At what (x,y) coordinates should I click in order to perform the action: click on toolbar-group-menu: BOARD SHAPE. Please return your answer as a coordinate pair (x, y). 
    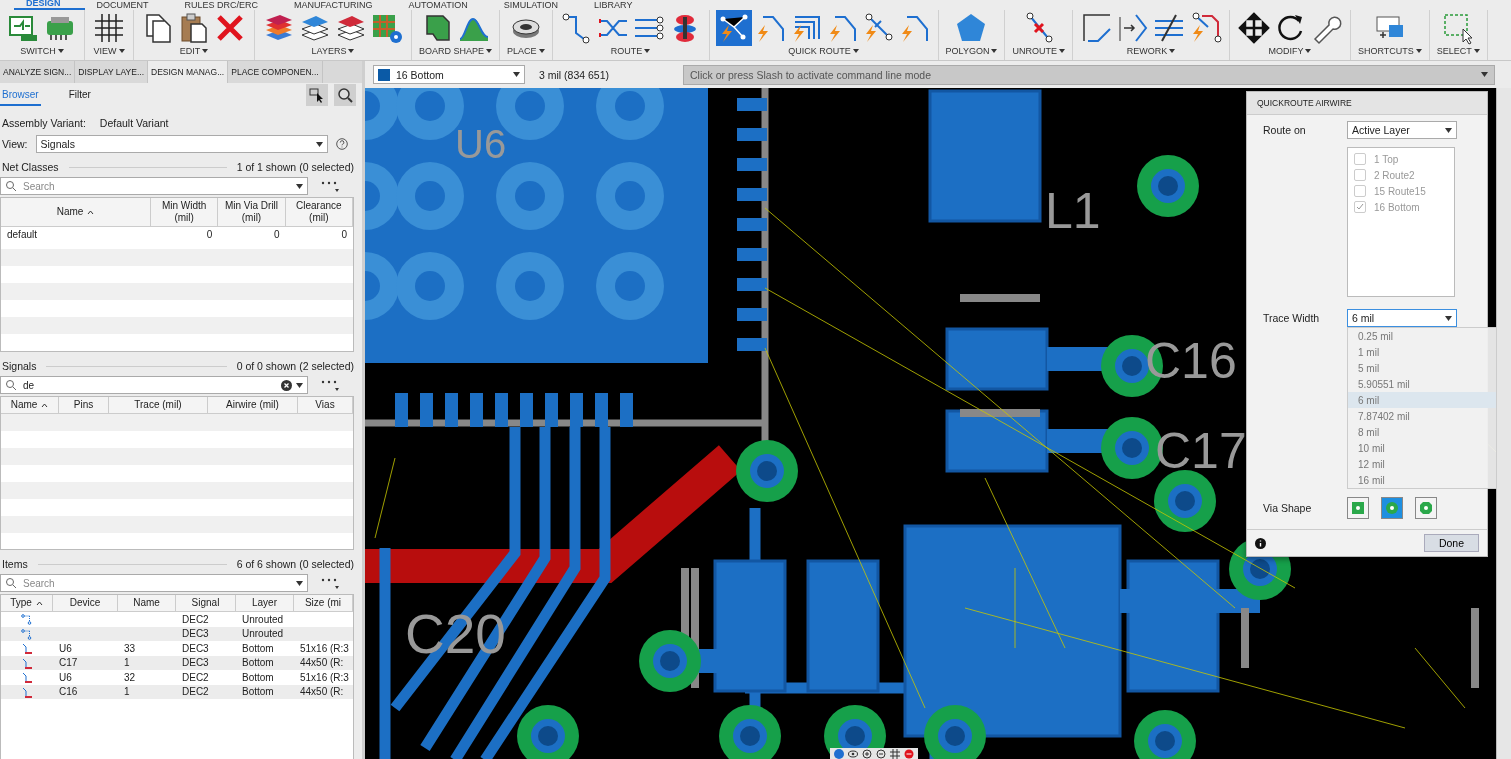
    Looking at the image, I should click on (456, 51).